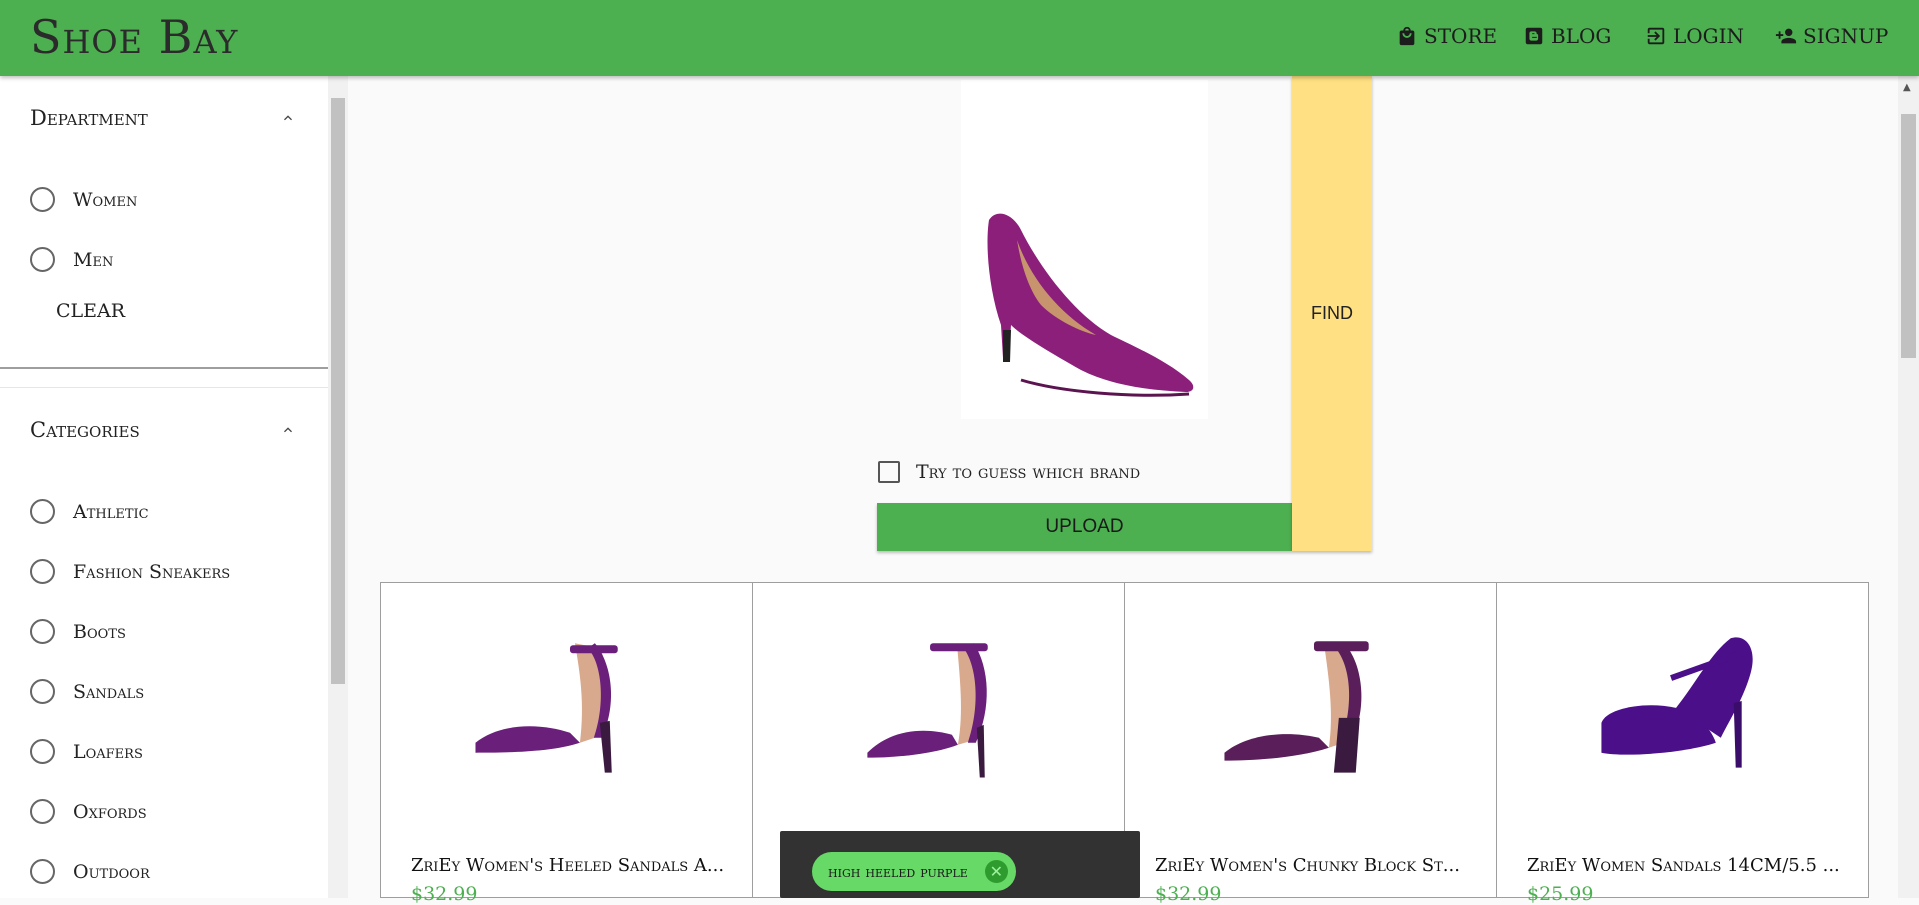 The image size is (1919, 905). I want to click on blogger-icon, so click(1534, 36).